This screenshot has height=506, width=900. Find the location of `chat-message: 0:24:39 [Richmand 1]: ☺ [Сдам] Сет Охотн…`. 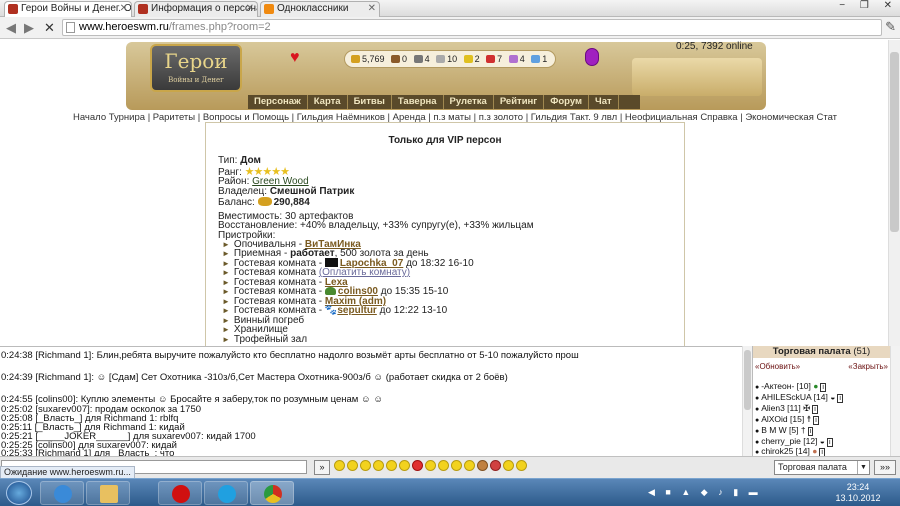

chat-message: 0:24:39 [Richmand 1]: ☺ [Сдам] Сет Охотн… is located at coordinates (254, 377).